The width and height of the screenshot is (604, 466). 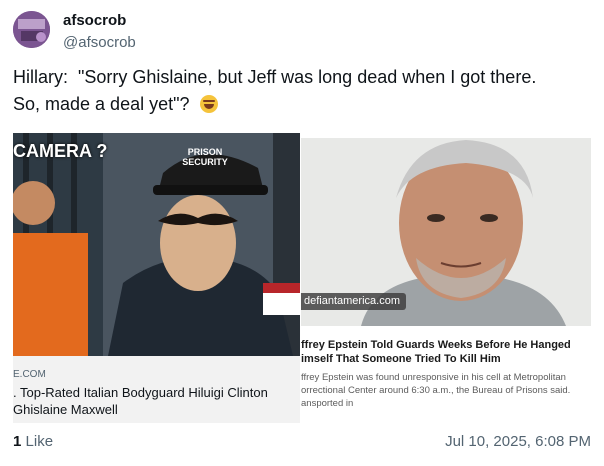 I want to click on avatar-image-icon, so click(x=31, y=29).